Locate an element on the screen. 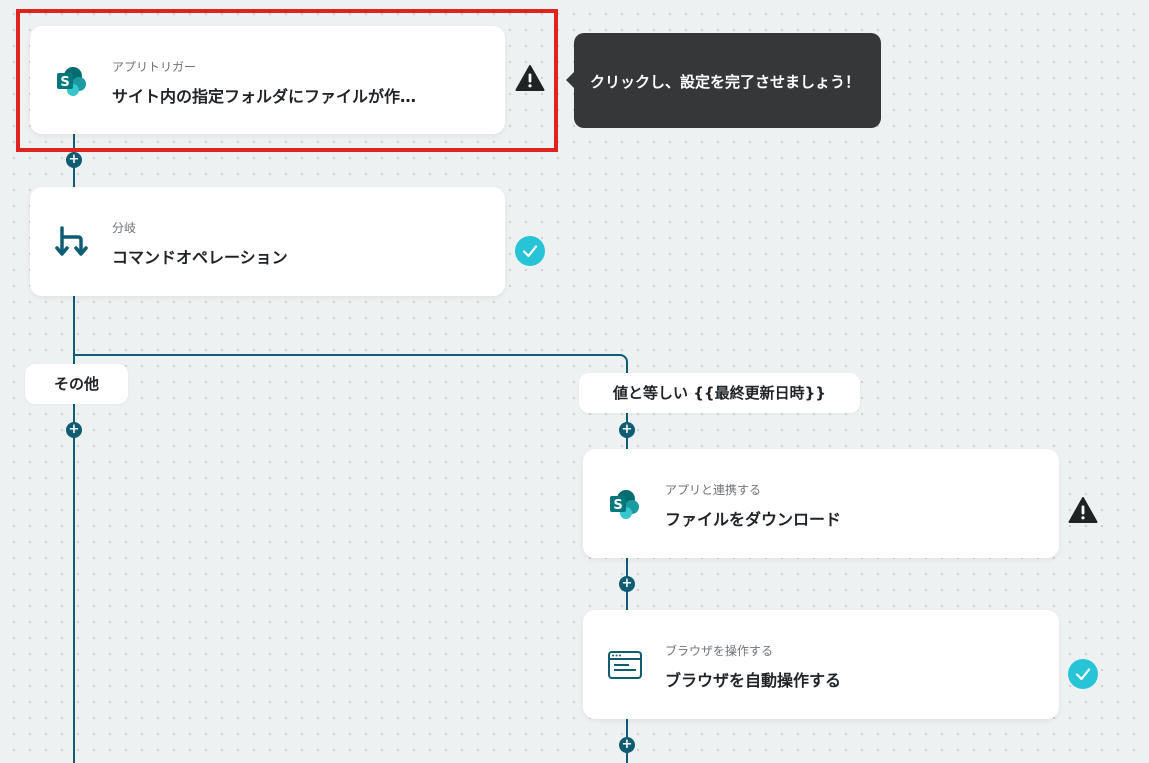 Image resolution: width=1149 pixels, height=763 pixels. branch-label-text: 値と等しい {{最終更新日時}} is located at coordinates (719, 393).